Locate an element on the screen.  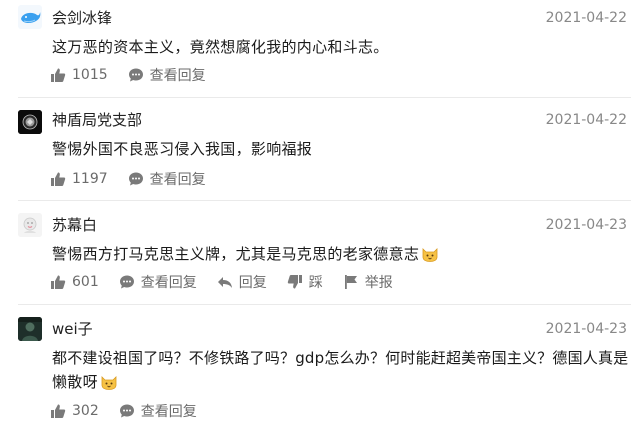
comment-actions: 1015 查看回复 is located at coordinates (138, 75).